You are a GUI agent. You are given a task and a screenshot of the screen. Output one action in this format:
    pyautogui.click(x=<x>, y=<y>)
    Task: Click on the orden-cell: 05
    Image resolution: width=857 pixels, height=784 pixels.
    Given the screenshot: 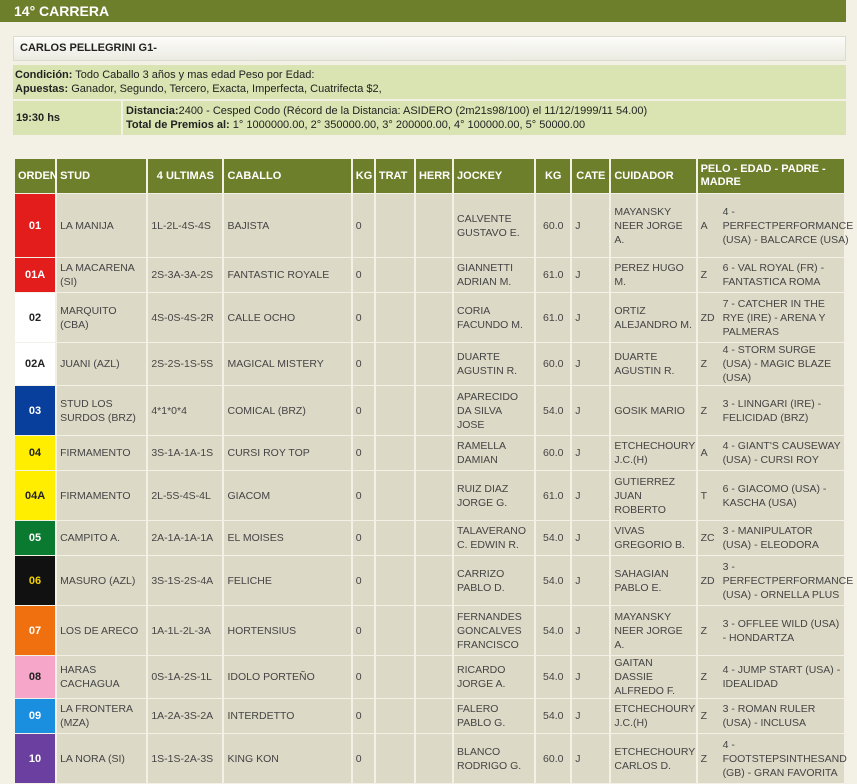 What is the action you would take?
    pyautogui.click(x=35, y=538)
    